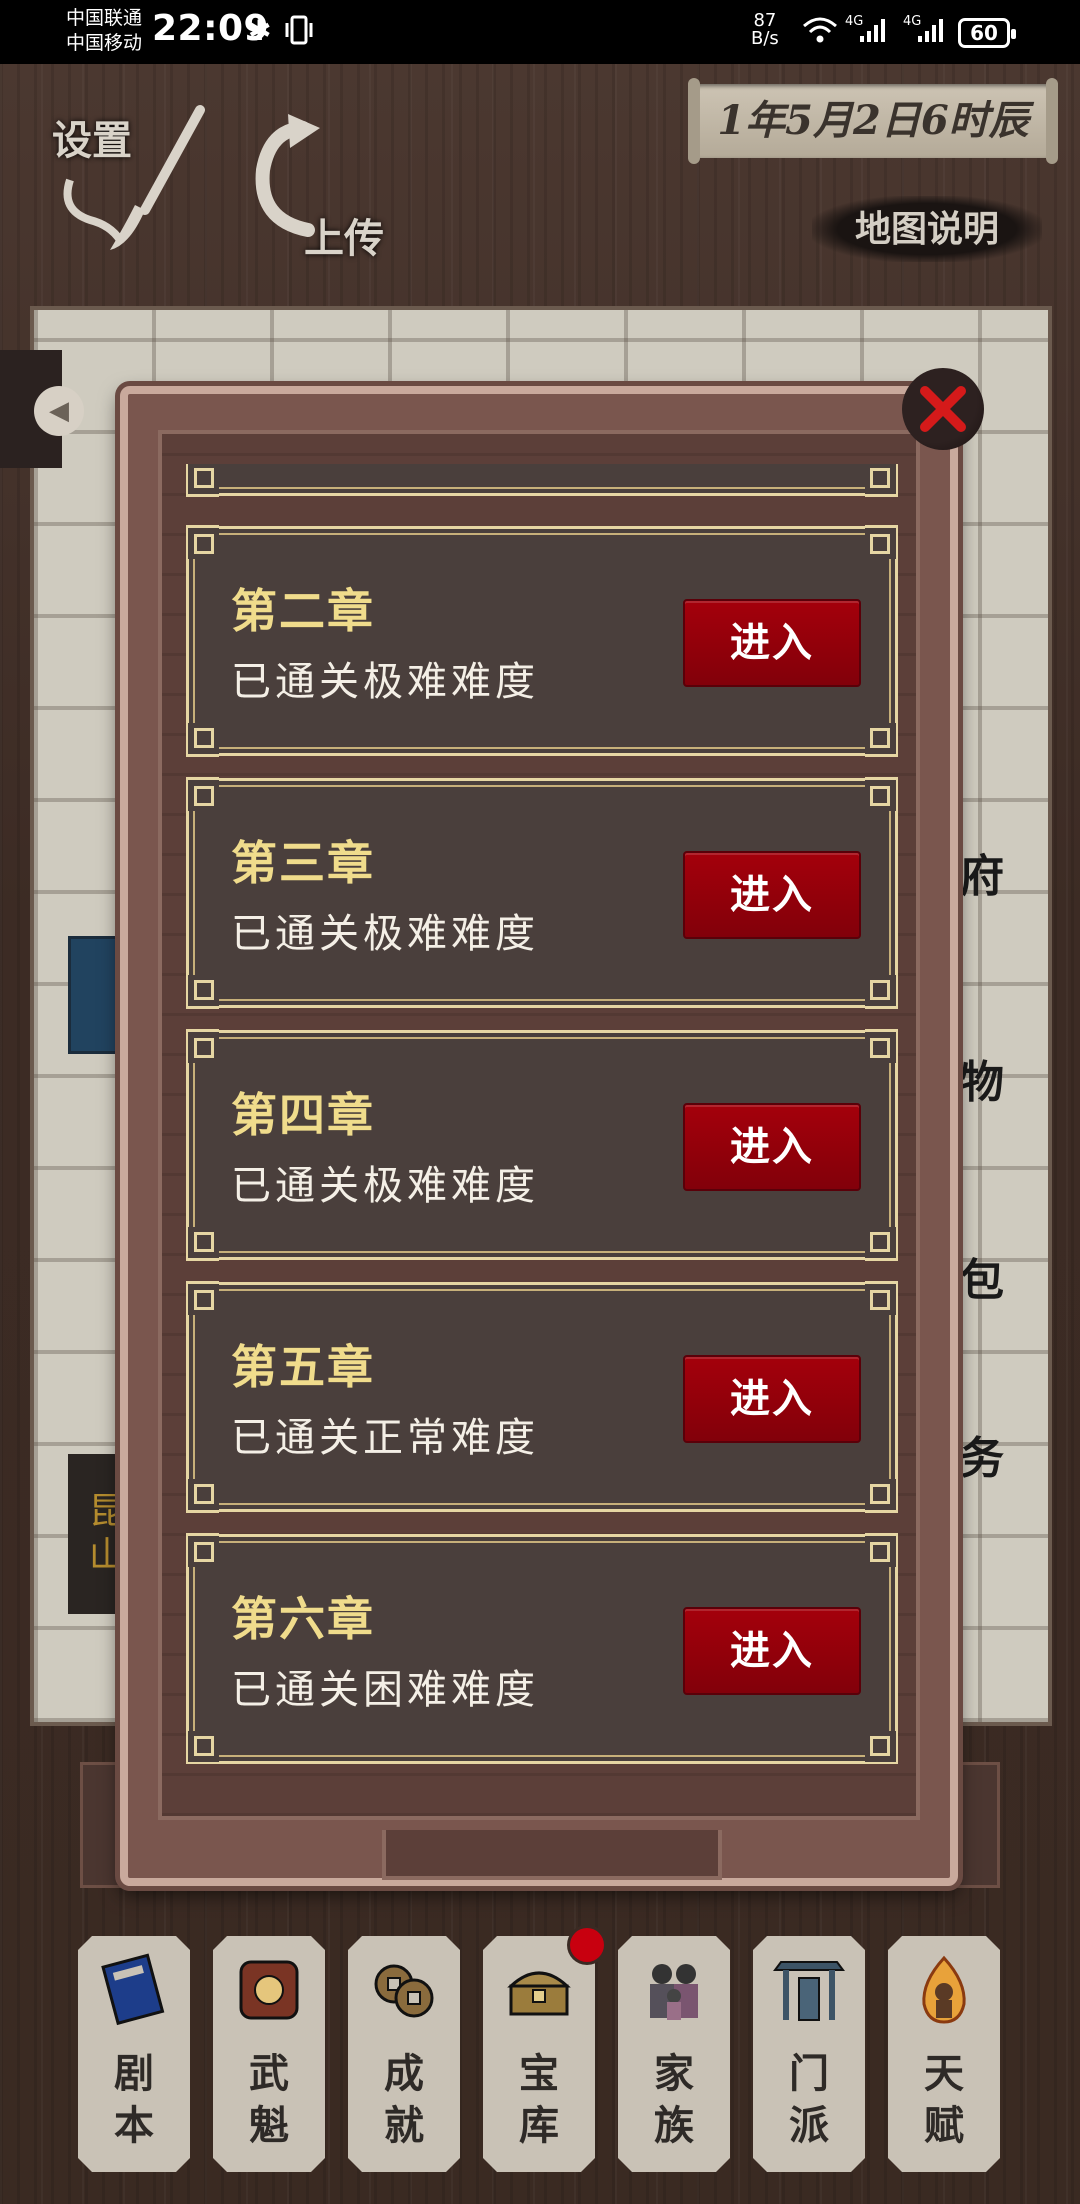  I want to click on nav-treasury: 宝库, so click(539, 2054).